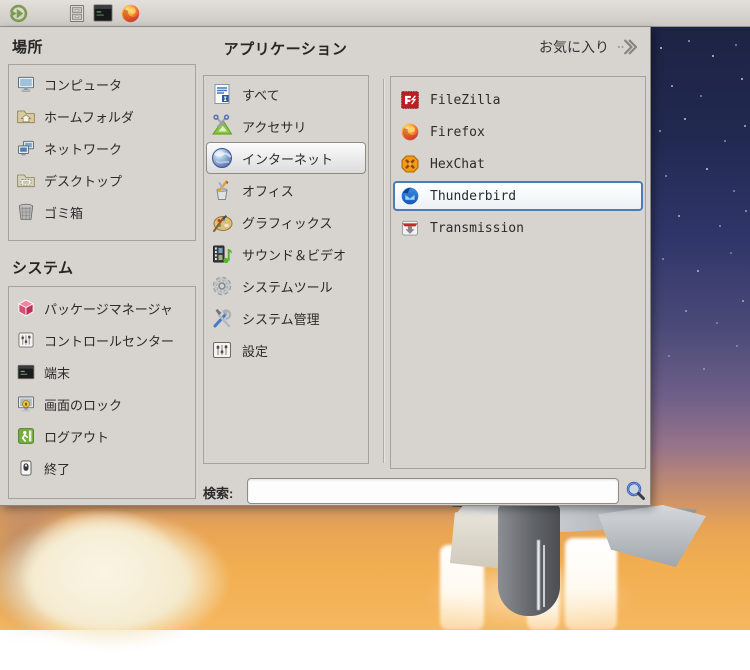 The image size is (750, 670). What do you see at coordinates (410, 164) in the screenshot?
I see `hexchat-icon` at bounding box center [410, 164].